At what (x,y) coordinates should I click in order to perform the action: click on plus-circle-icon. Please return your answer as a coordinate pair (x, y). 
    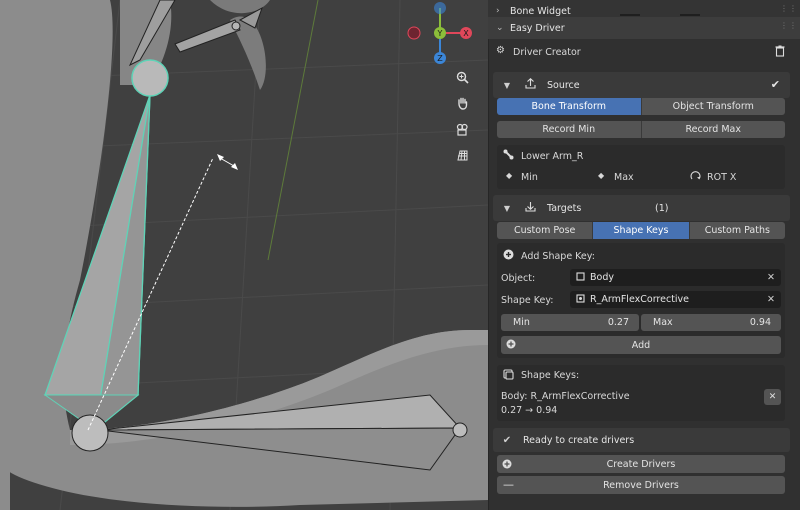
    Looking at the image, I should click on (508, 256).